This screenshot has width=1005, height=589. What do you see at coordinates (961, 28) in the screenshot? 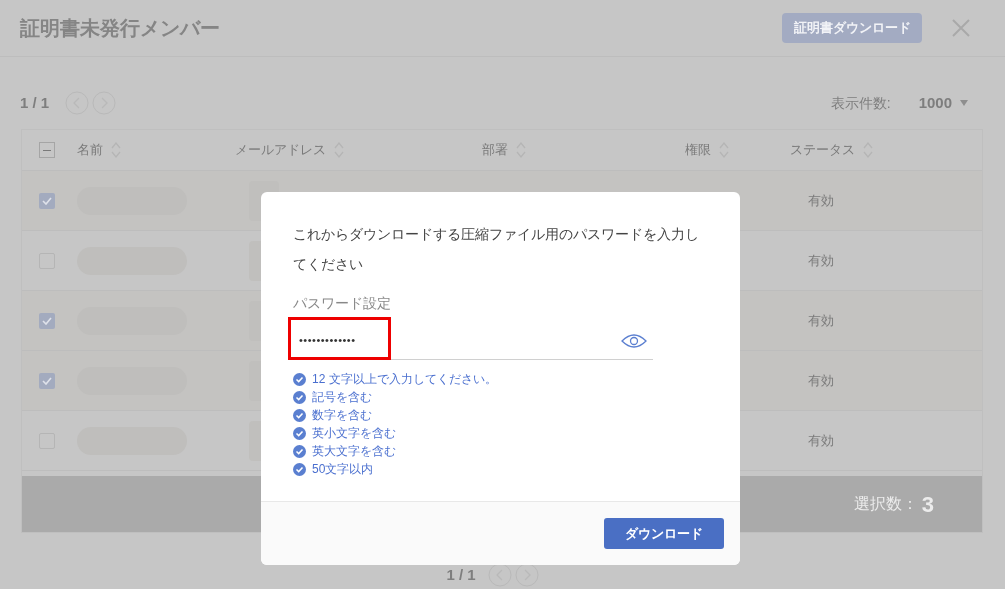
I see `close-icon` at bounding box center [961, 28].